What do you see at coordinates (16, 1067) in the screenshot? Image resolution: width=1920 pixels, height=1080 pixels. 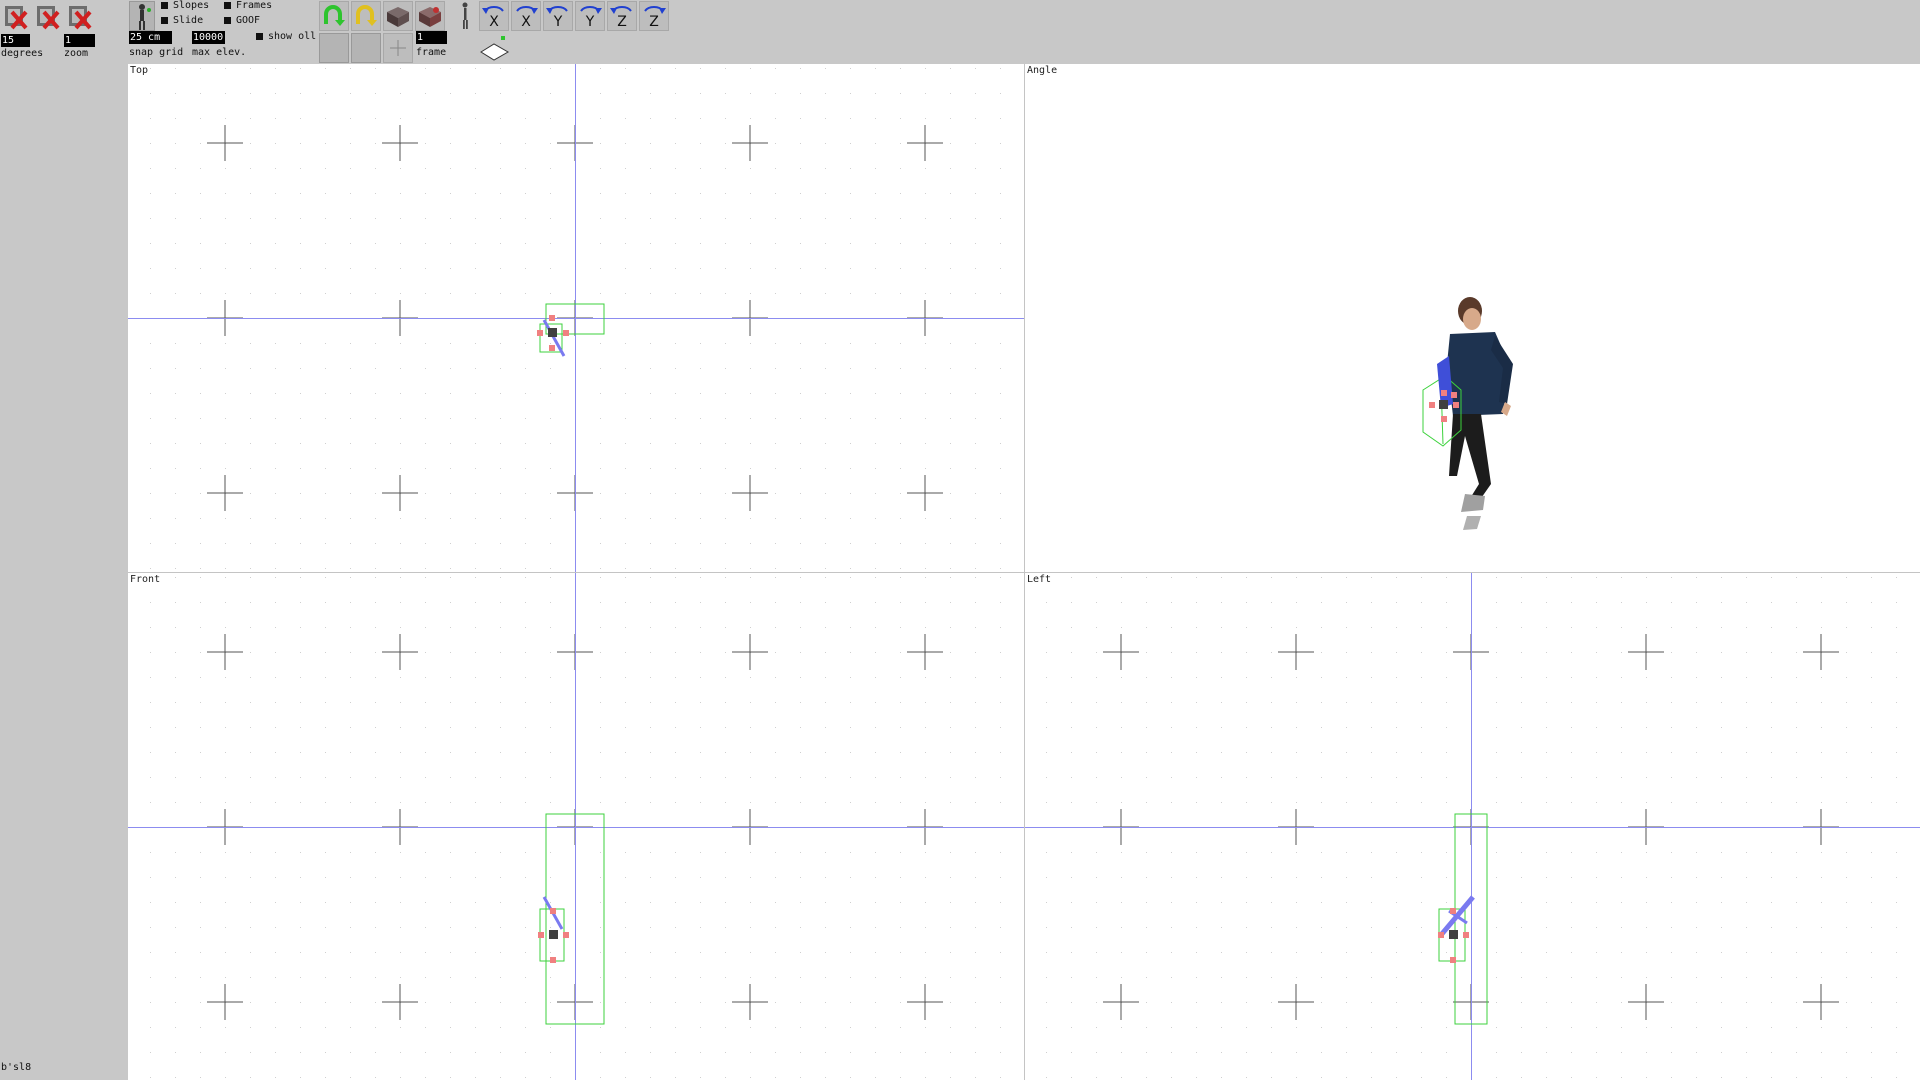 I see `status-text: b'sl8` at bounding box center [16, 1067].